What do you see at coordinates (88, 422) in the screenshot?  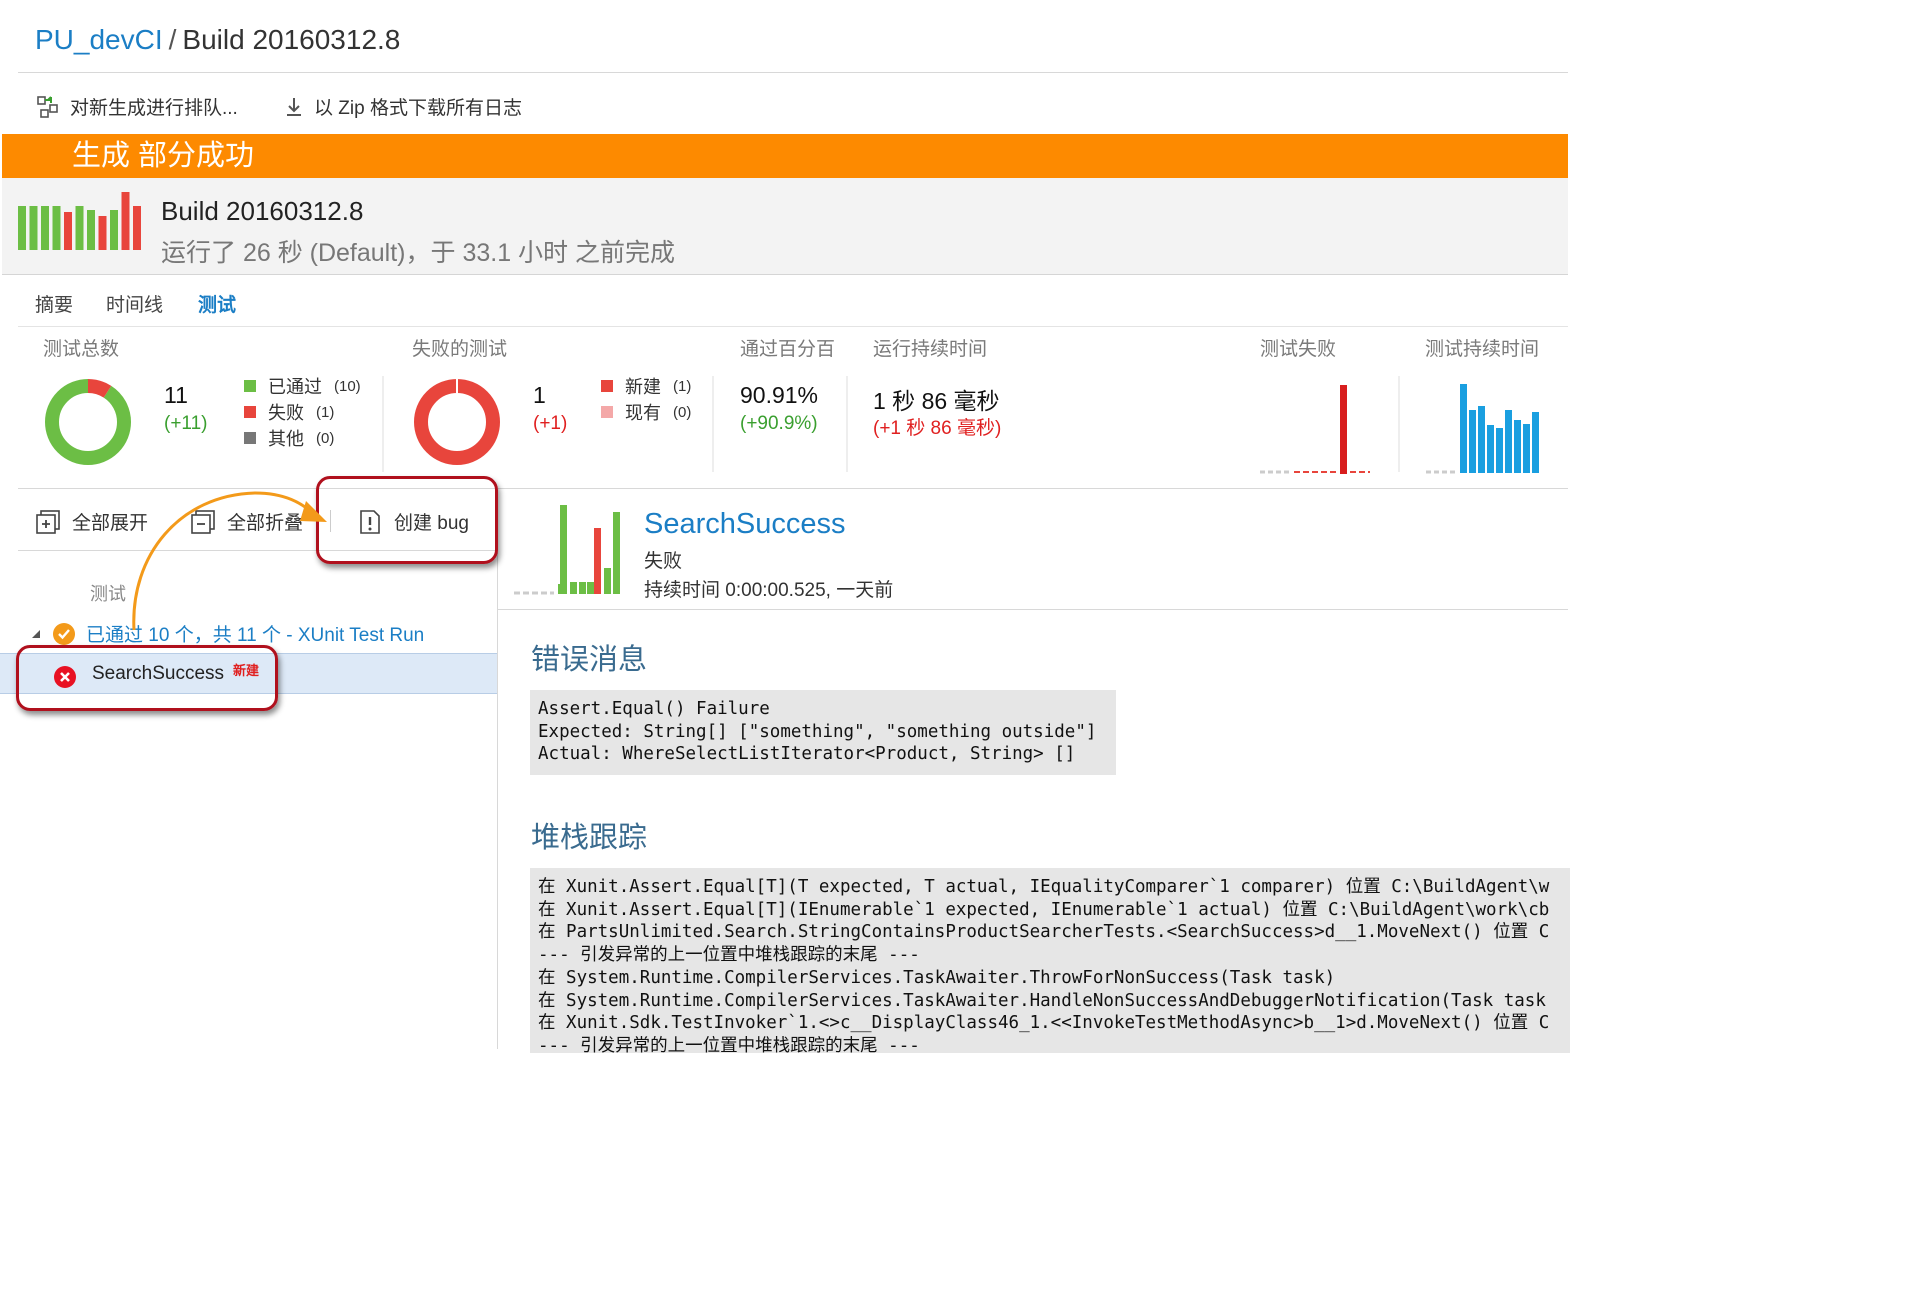 I see `total-tests-donut` at bounding box center [88, 422].